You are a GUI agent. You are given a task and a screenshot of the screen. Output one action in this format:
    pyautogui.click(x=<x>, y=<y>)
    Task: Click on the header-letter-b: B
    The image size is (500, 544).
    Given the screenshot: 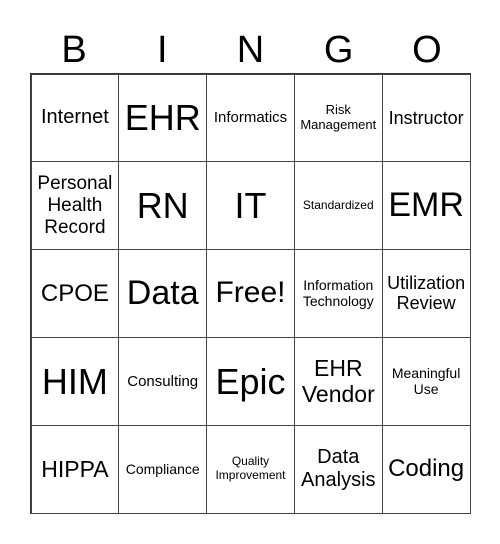 What is the action you would take?
    pyautogui.click(x=74, y=50)
    